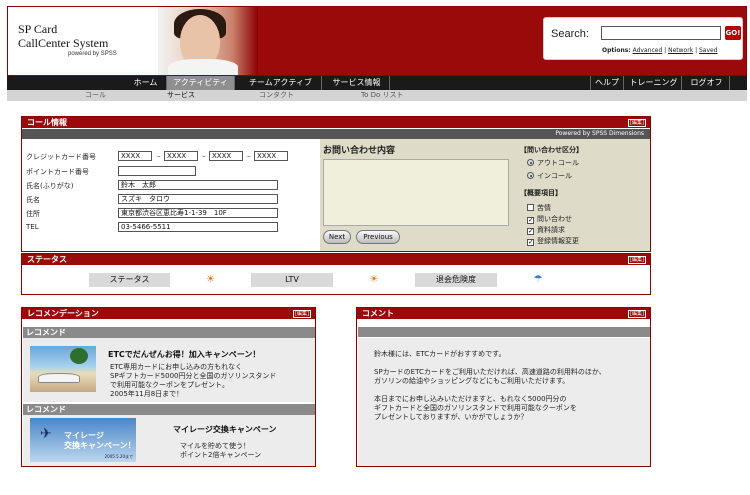 Image resolution: width=750 pixels, height=495 pixels. I want to click on sub-nav: コール サービス コンタクト To Do リスト, so click(377, 95).